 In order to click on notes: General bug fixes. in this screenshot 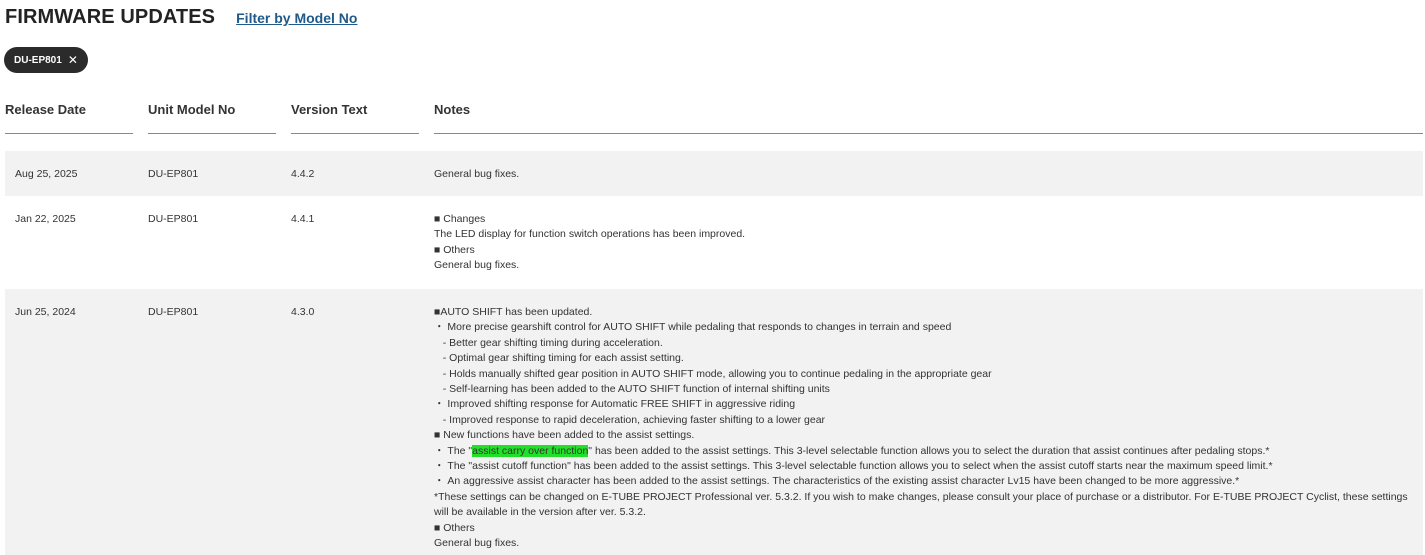, I will do `click(928, 174)`.